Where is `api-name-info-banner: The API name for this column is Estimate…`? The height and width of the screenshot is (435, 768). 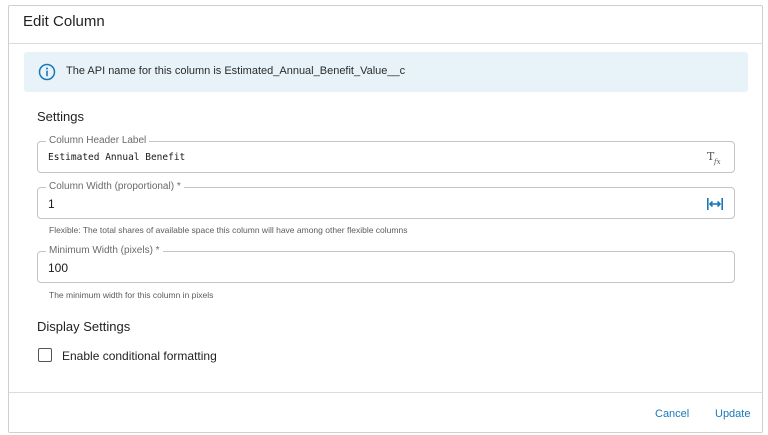
api-name-info-banner: The API name for this column is Estimate… is located at coordinates (386, 72).